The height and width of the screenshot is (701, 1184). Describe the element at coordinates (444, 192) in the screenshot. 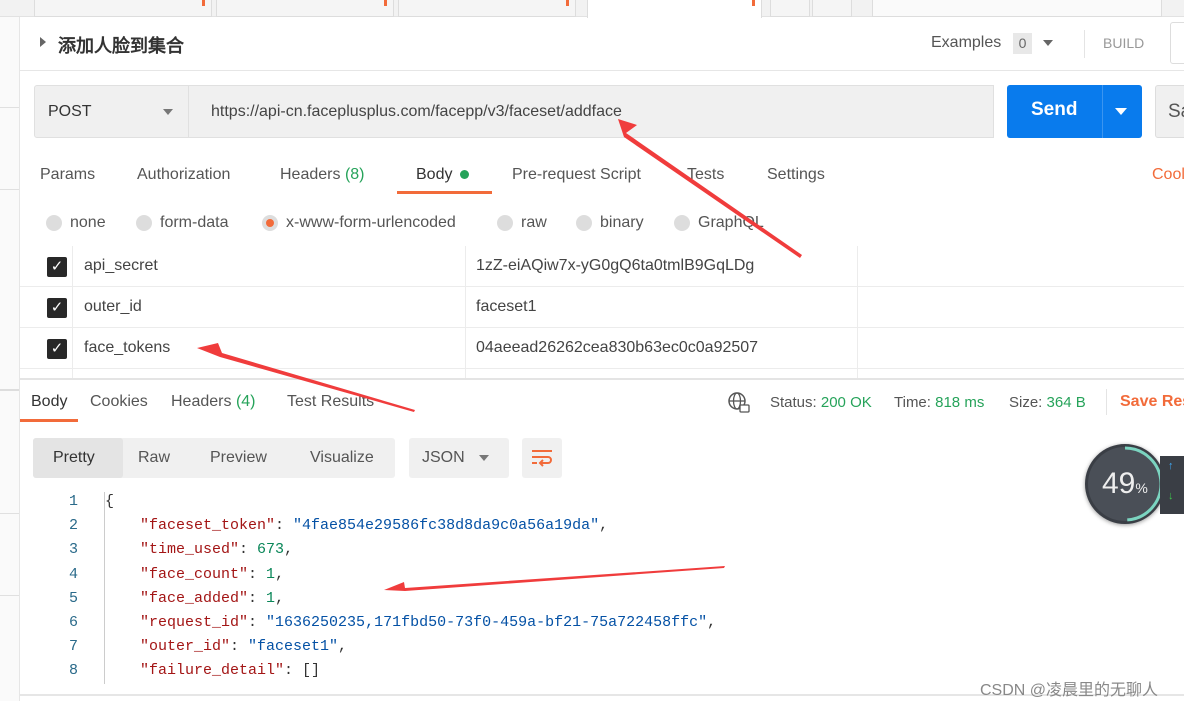

I see `active-tab-underline` at that location.